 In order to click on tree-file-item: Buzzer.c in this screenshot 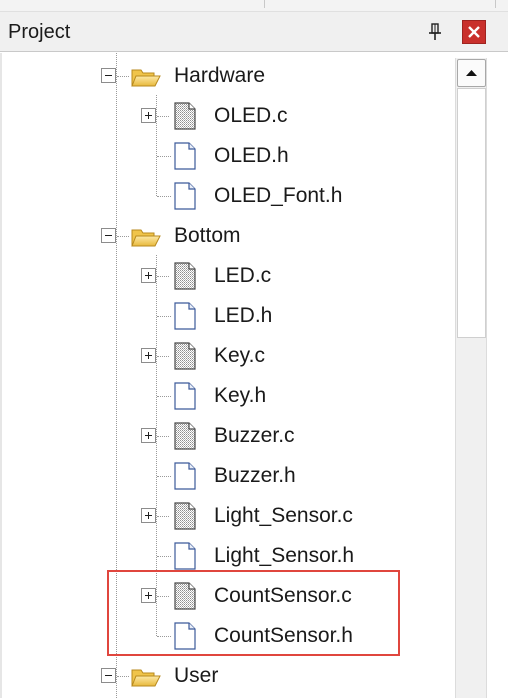, I will do `click(229, 436)`.